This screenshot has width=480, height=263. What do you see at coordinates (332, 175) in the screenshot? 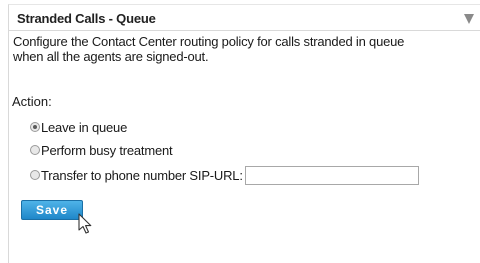
I see `sip-url-input` at bounding box center [332, 175].